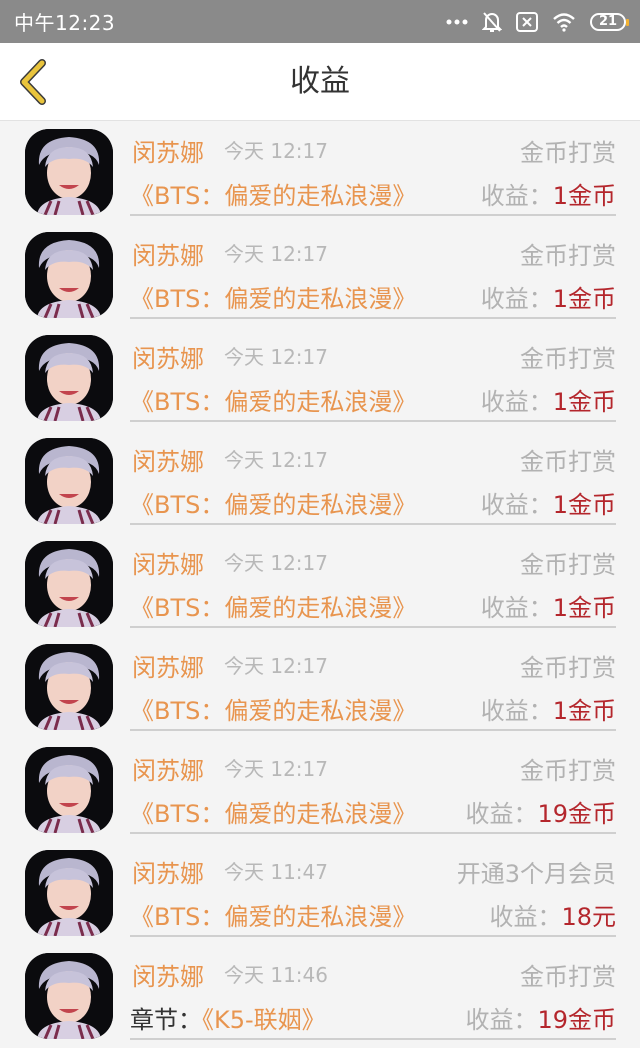 This screenshot has height=1048, width=640. Describe the element at coordinates (527, 21) in the screenshot. I see `sim-x-icon` at that location.